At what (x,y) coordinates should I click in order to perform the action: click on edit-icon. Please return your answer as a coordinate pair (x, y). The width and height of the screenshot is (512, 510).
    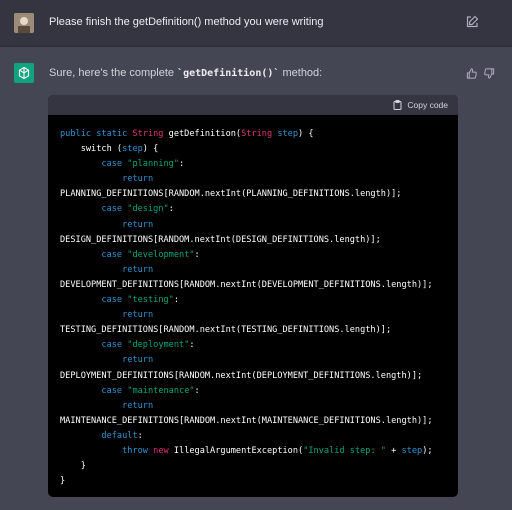
    Looking at the image, I should click on (472, 22).